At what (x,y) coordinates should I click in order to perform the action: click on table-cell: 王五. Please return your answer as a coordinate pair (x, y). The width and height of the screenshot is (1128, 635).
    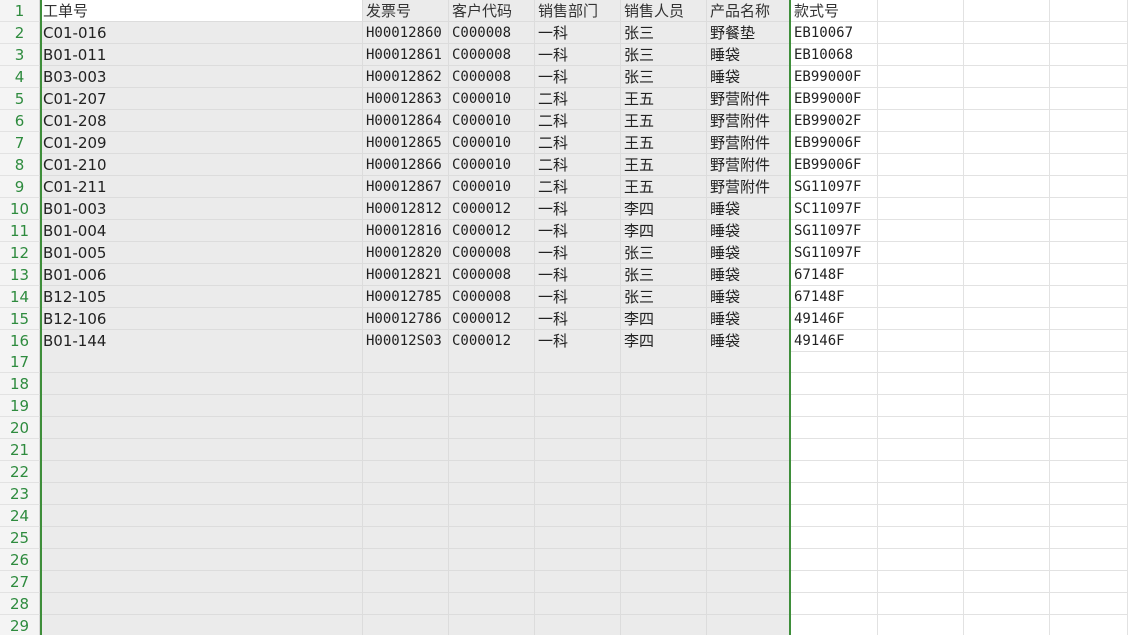
    Looking at the image, I should click on (664, 187).